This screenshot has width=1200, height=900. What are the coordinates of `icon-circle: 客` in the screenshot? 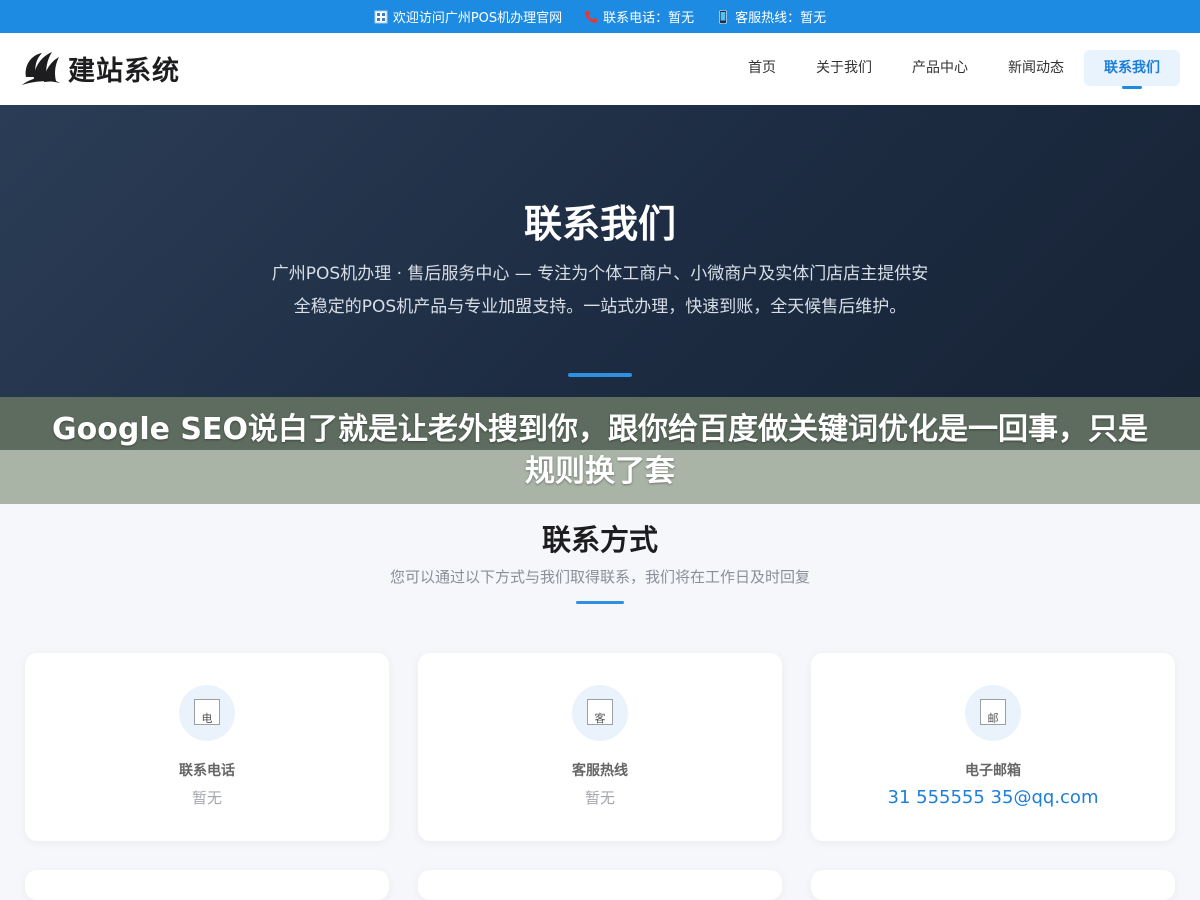 It's located at (600, 713).